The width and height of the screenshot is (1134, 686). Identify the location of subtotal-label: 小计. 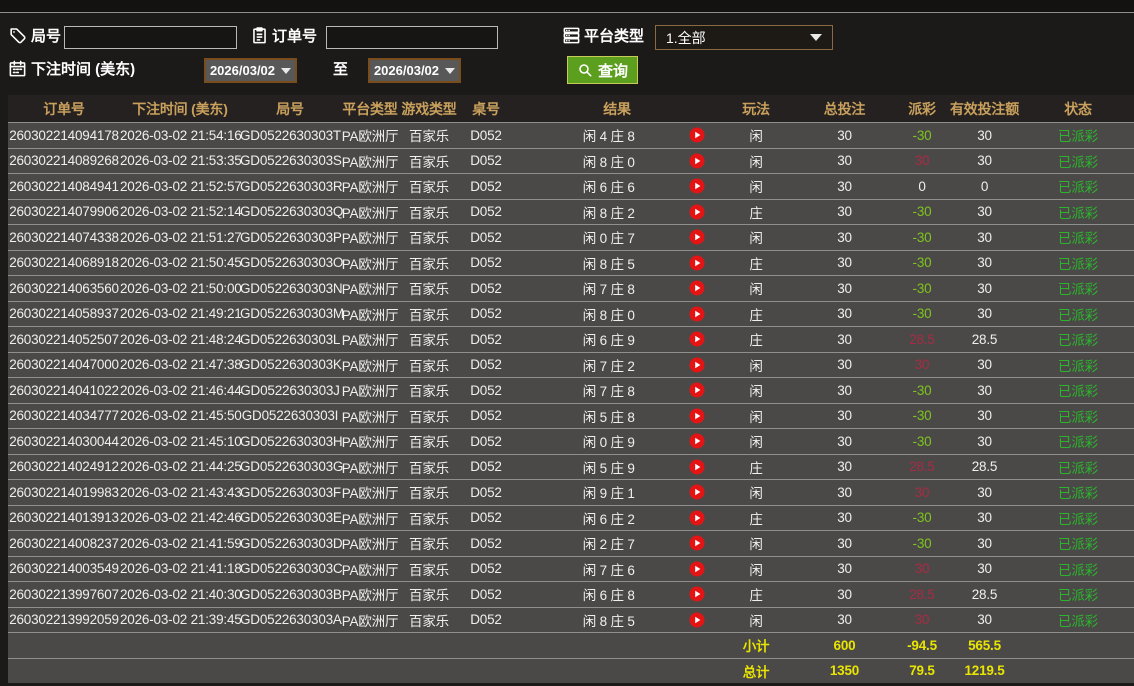
(756, 647).